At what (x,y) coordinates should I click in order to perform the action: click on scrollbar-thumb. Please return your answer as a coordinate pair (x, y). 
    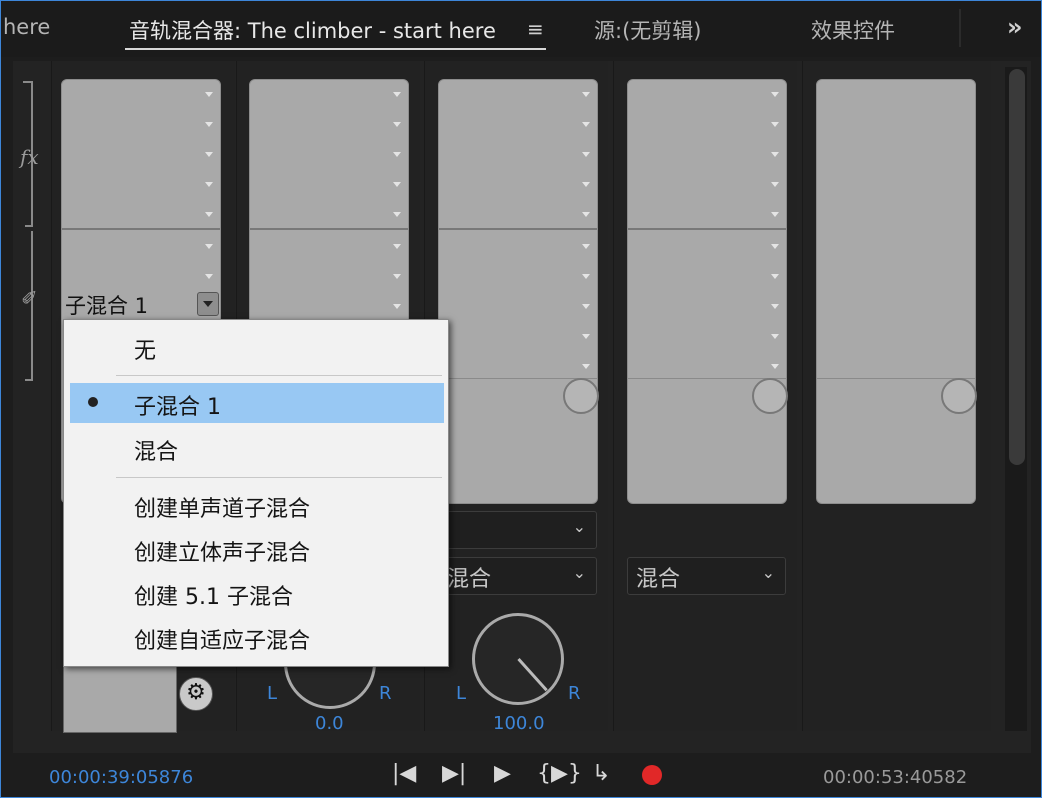
    Looking at the image, I should click on (1017, 267).